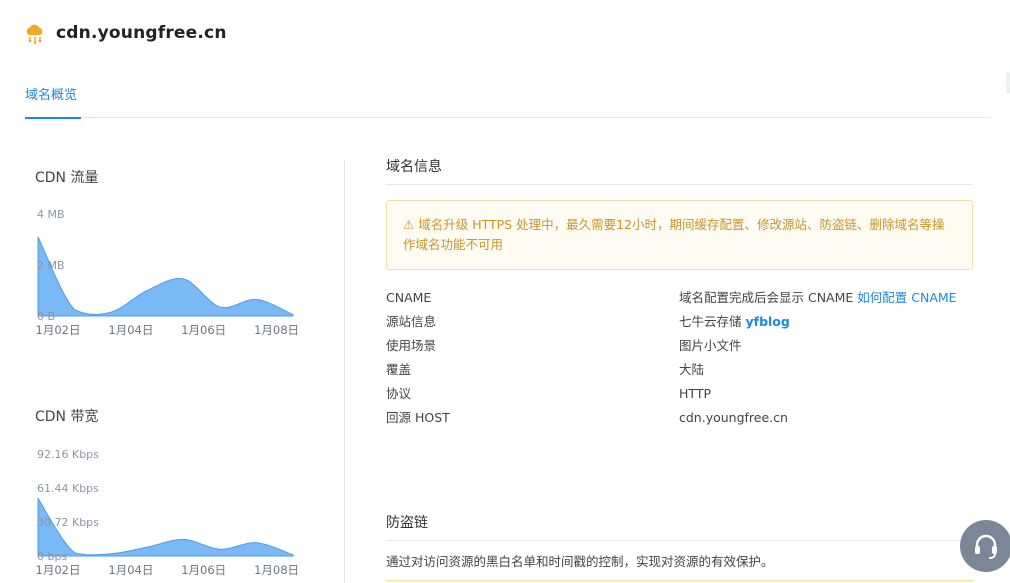 The height and width of the screenshot is (583, 1010). What do you see at coordinates (826, 322) in the screenshot?
I see `info-value: 七牛云存储 yfblog` at bounding box center [826, 322].